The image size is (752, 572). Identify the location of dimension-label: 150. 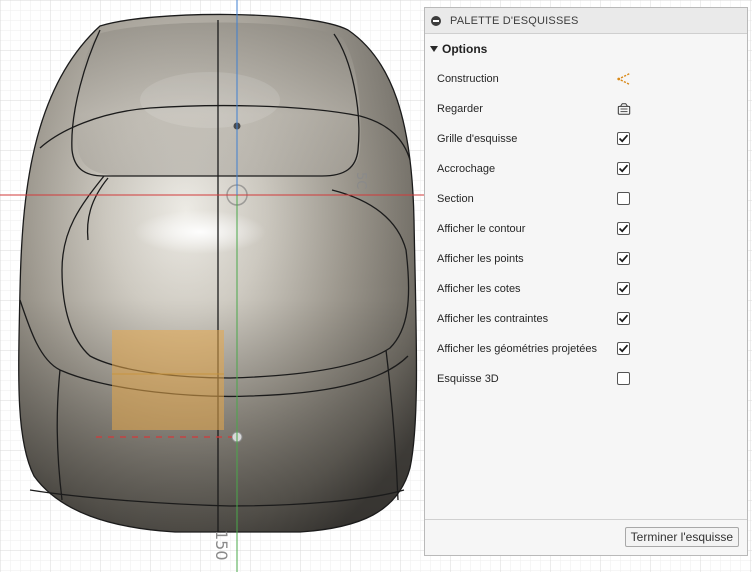
(221, 545).